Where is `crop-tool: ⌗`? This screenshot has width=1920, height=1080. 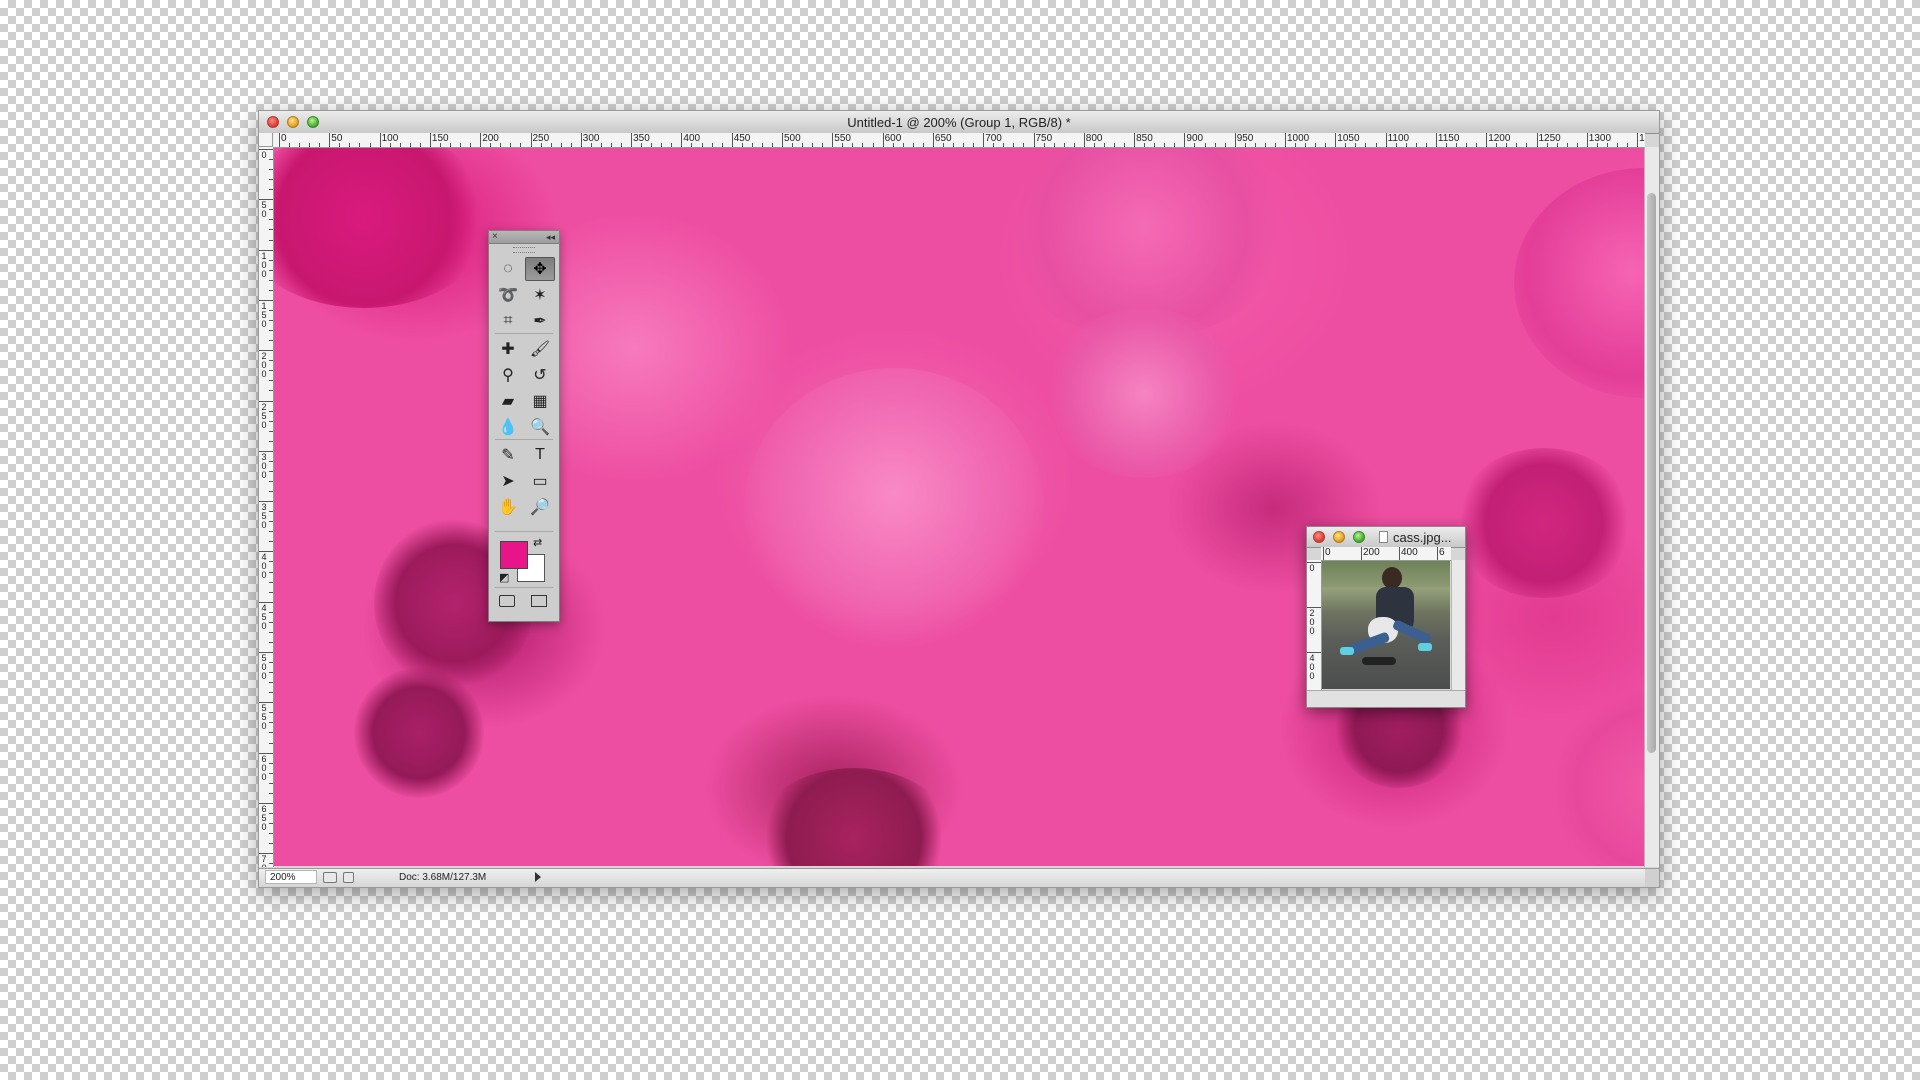 crop-tool: ⌗ is located at coordinates (508, 321).